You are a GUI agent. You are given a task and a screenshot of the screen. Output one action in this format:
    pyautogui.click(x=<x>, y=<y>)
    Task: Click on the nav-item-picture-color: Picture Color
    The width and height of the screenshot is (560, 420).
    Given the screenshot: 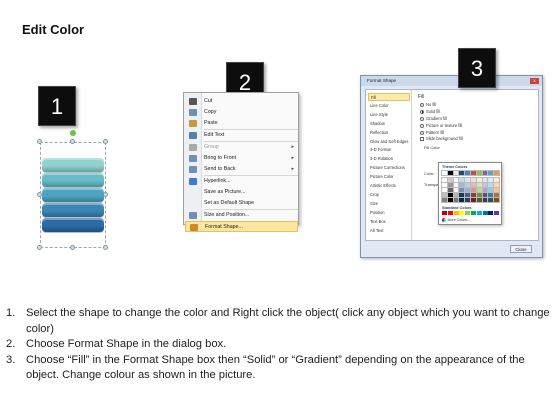 What is the action you would take?
    pyautogui.click(x=389, y=177)
    